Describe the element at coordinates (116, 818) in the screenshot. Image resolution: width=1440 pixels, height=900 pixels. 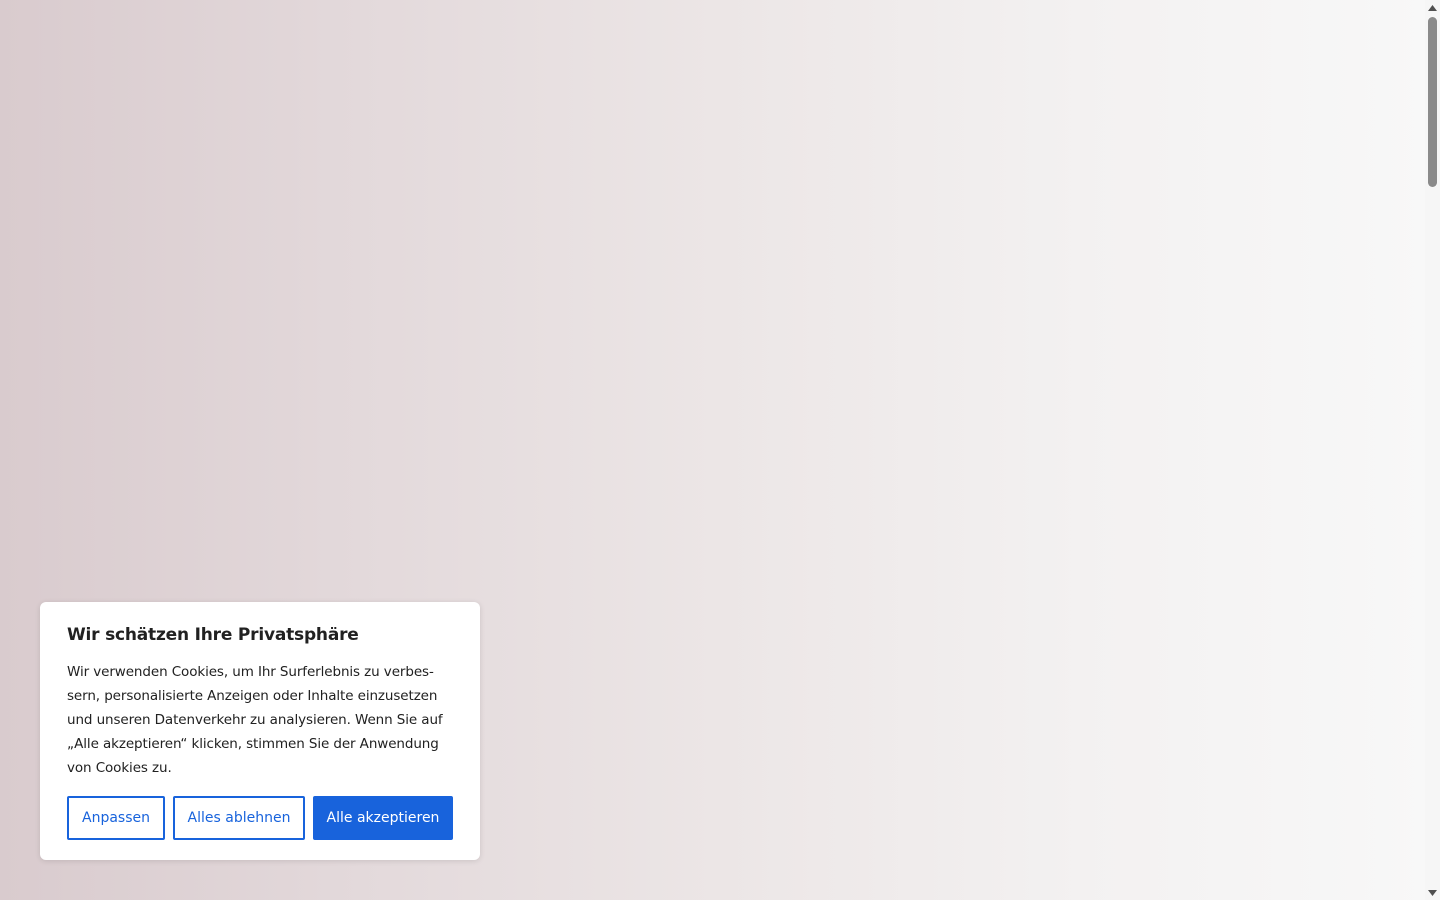
I see `customize-button: Anpassen` at that location.